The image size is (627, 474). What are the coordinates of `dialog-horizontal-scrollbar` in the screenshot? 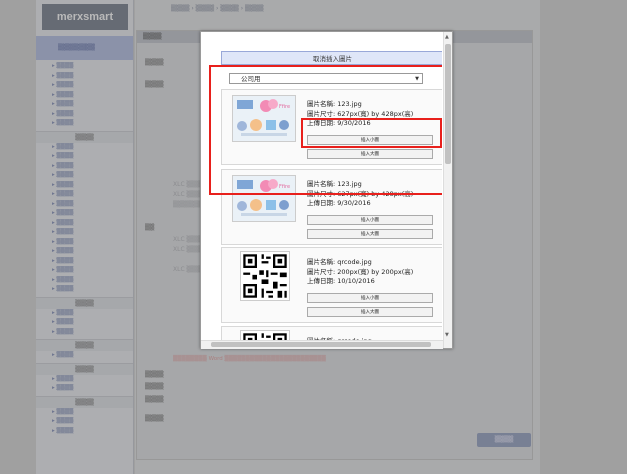 It's located at (322, 344).